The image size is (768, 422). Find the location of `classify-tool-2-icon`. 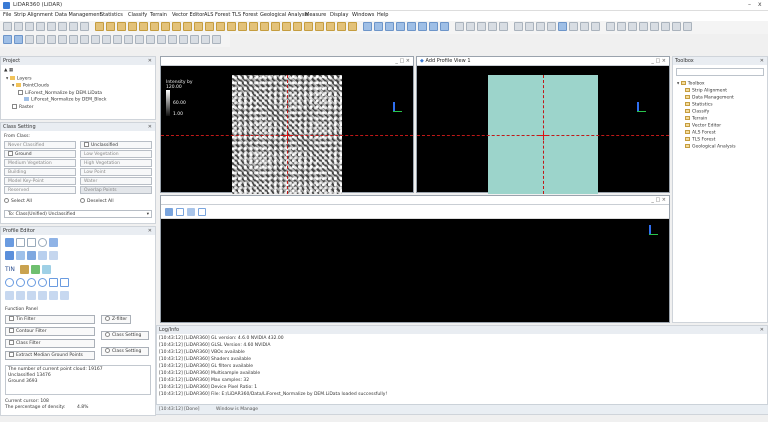

classify-tool-2-icon is located at coordinates (110, 26).